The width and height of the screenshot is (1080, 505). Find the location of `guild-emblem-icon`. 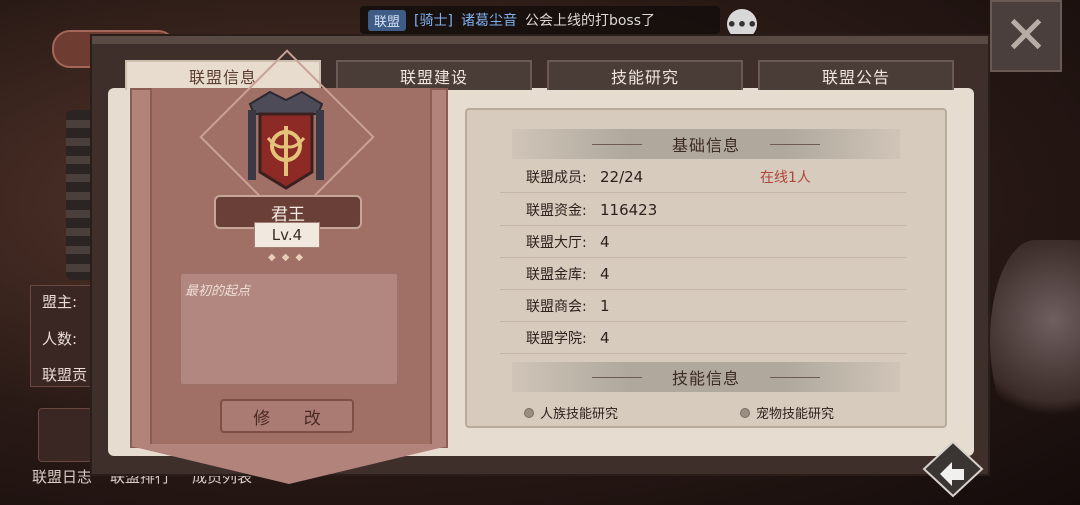

guild-emblem-icon is located at coordinates (286, 140).